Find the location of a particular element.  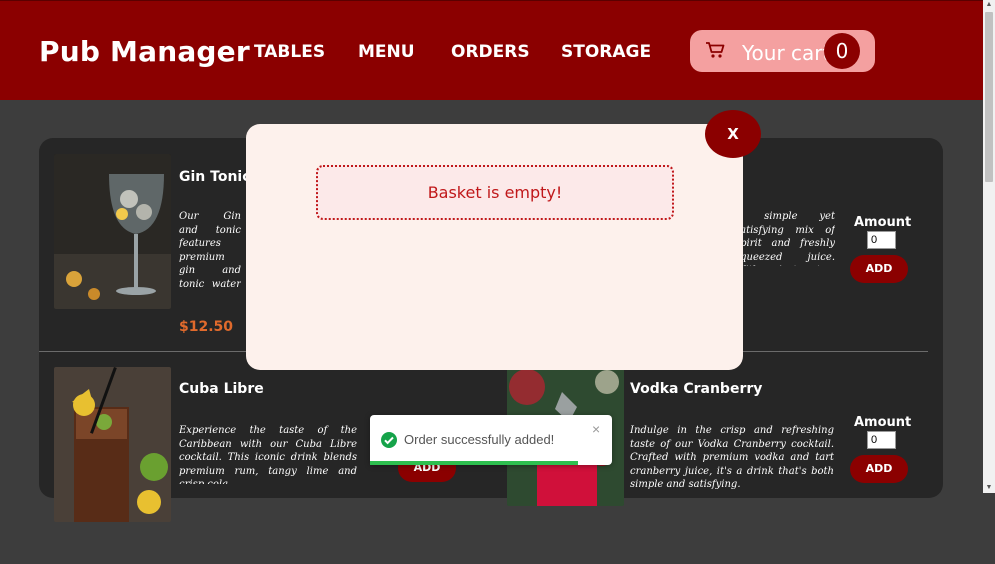

nav-orders: ORDERS is located at coordinates (490, 52).